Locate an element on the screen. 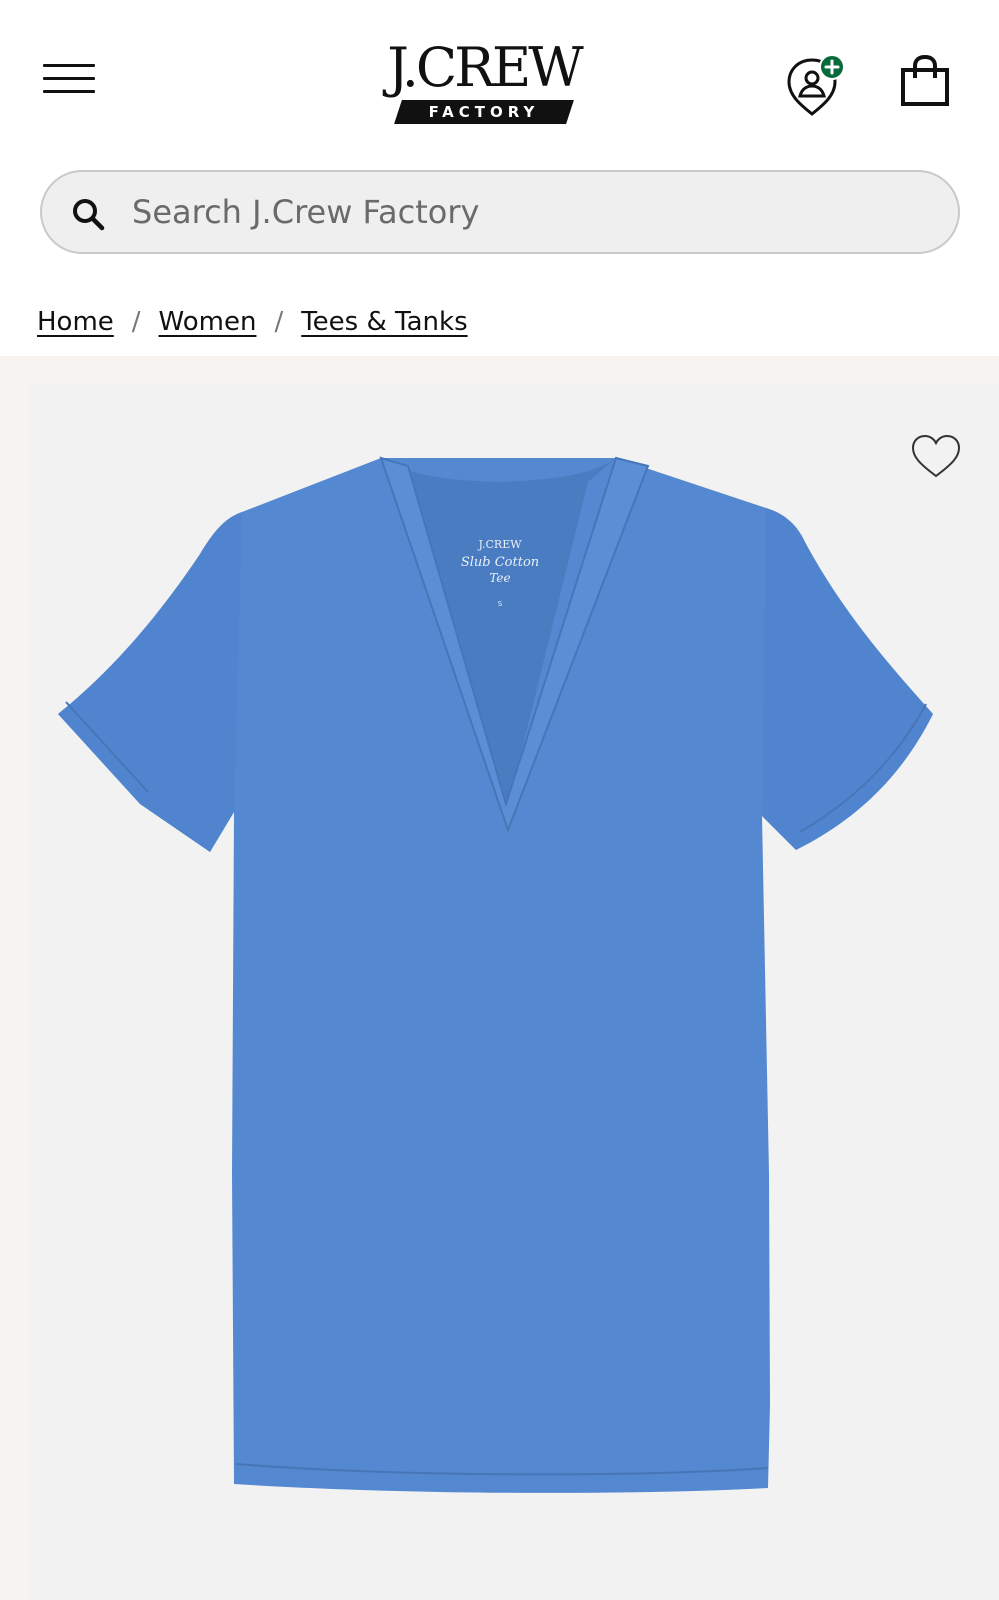  hamburger-menu-icon is located at coordinates (69, 78).